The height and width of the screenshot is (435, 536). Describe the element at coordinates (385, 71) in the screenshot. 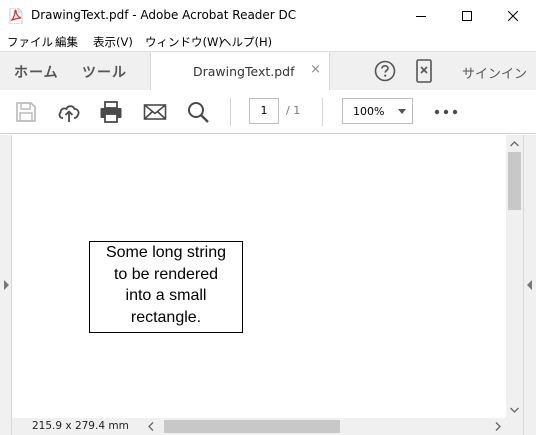

I see `help-icon` at that location.